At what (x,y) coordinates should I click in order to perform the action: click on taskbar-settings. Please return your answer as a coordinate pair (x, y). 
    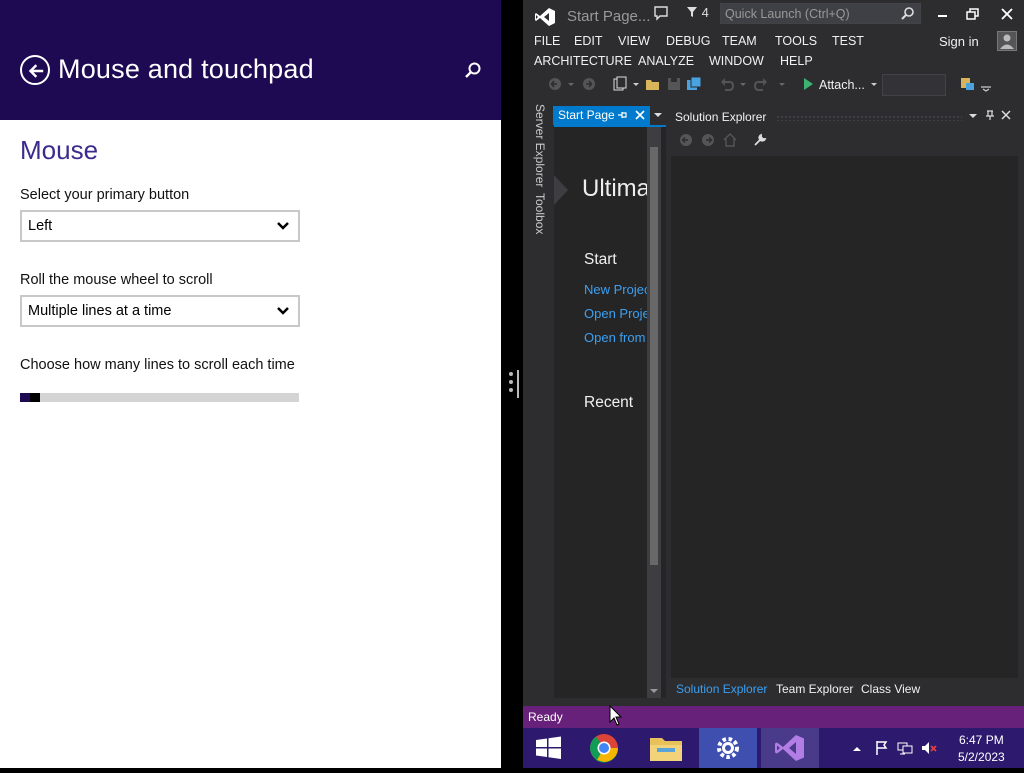
    Looking at the image, I should click on (728, 748).